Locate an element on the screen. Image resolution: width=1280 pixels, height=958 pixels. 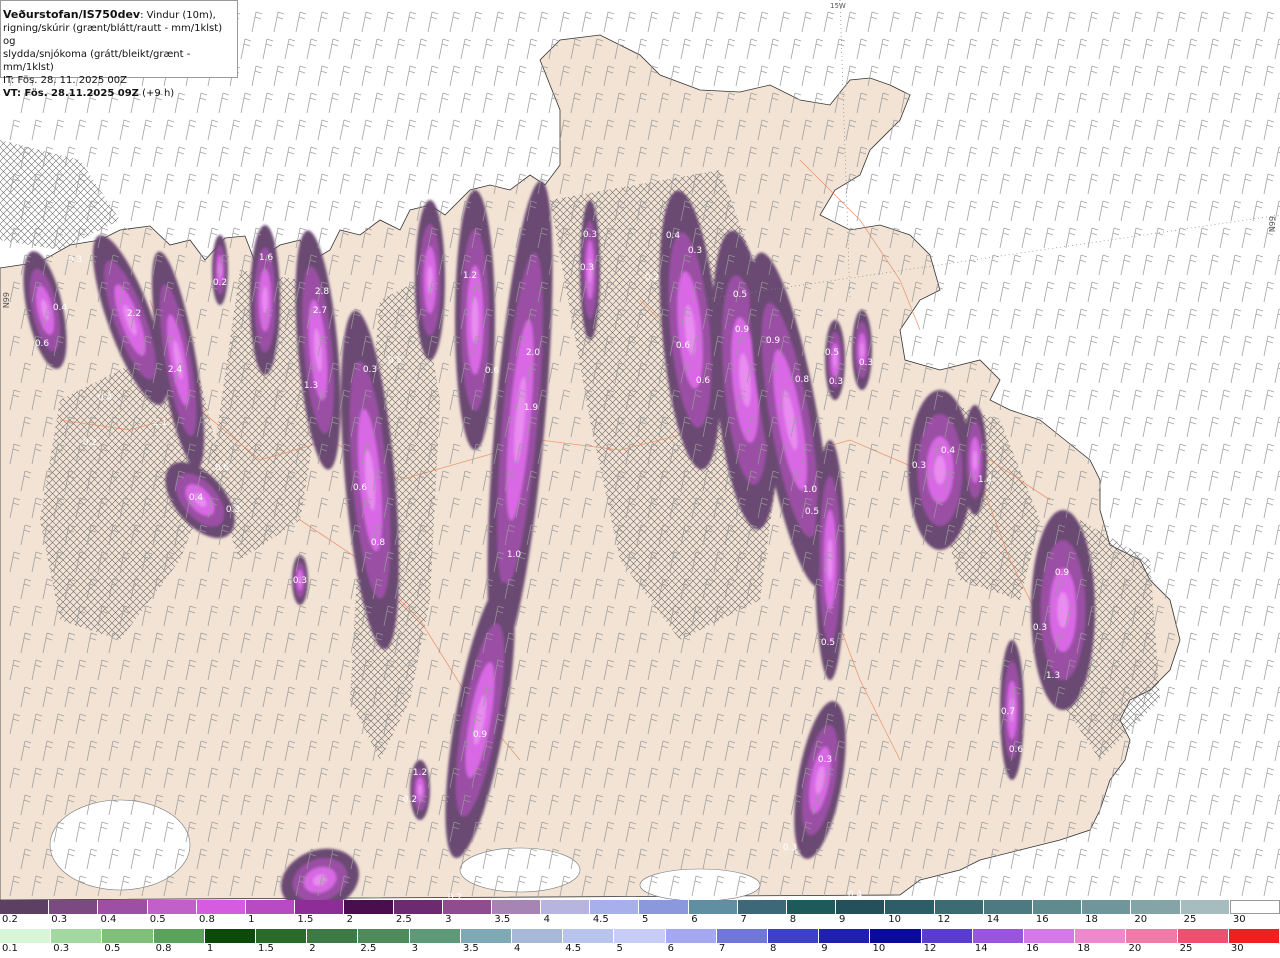
description-line-1: : Vindur (10m), is located at coordinates (178, 15).